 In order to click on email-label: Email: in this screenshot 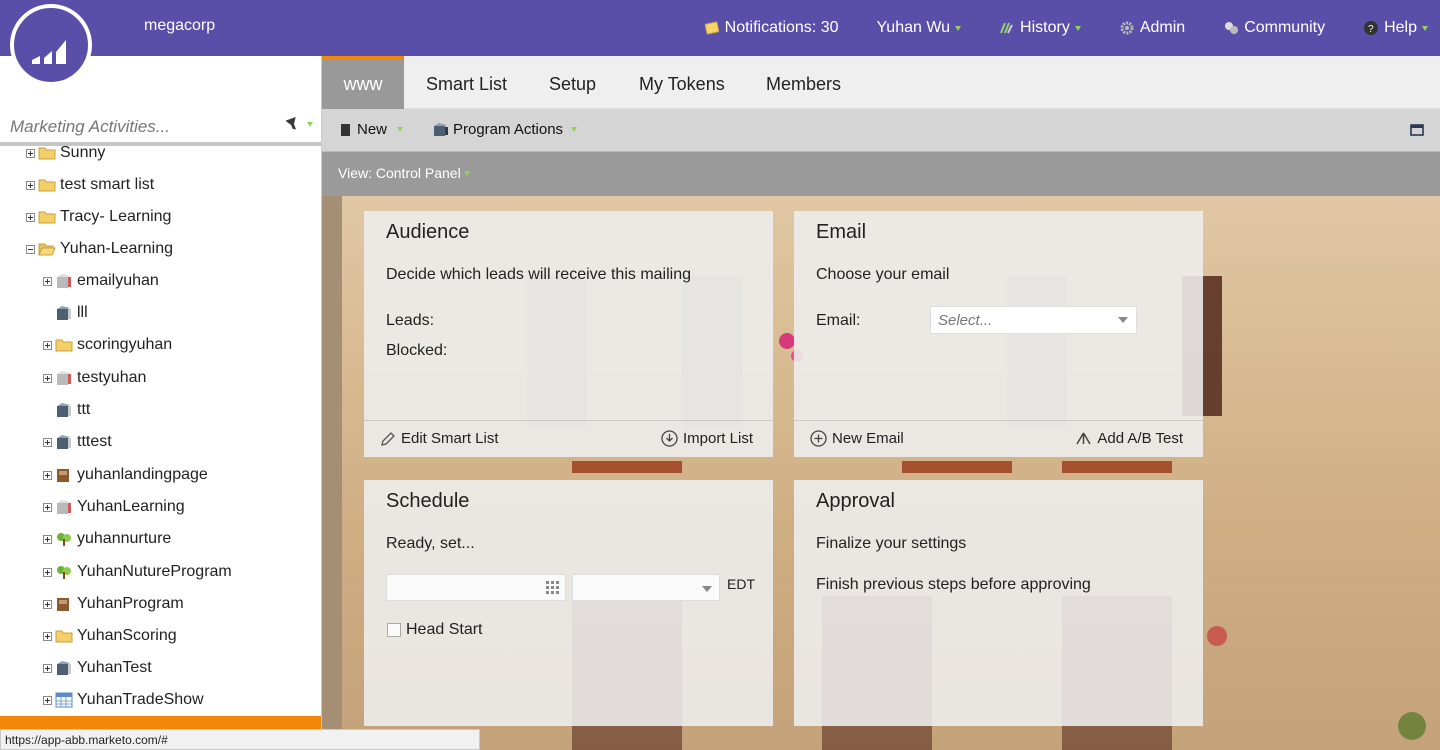, I will do `click(838, 320)`.